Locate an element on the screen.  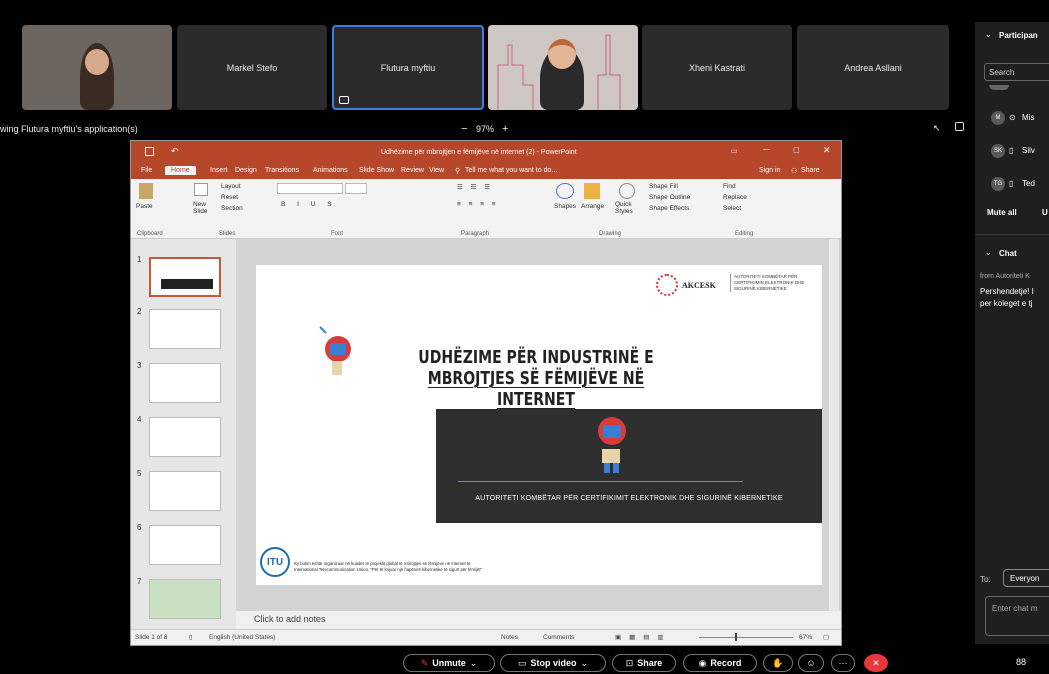
select-button: Select is located at coordinates (732, 208).